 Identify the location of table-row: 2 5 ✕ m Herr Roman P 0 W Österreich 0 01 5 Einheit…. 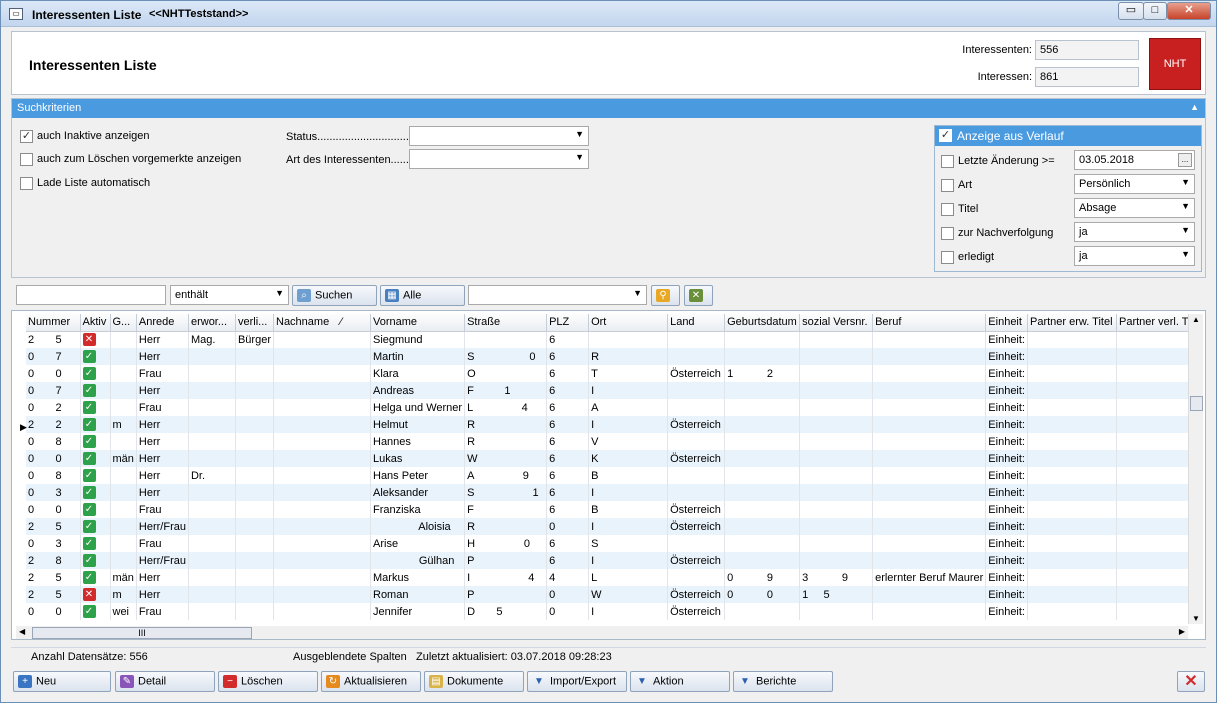
(611, 594).